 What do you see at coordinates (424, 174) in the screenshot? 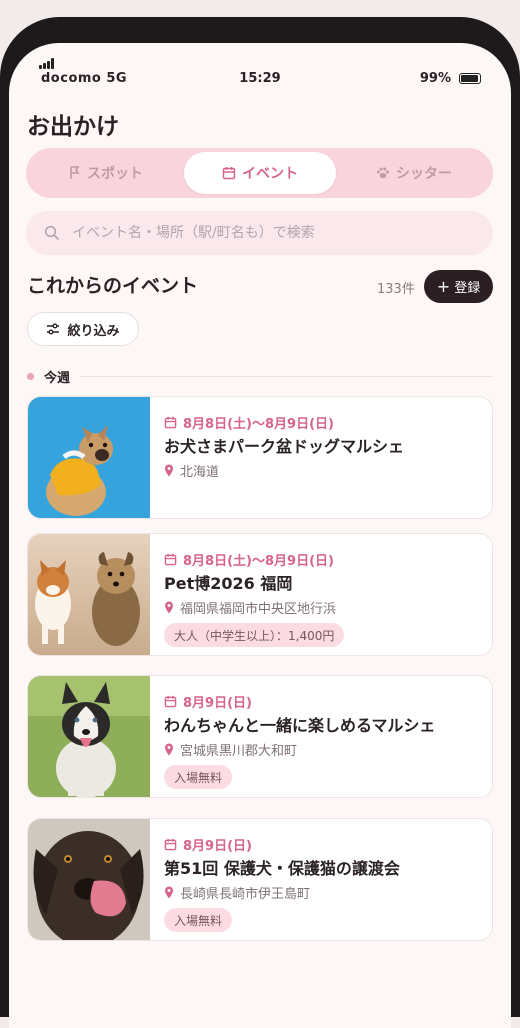
I see `tab-sitter-label: シッター` at bounding box center [424, 174].